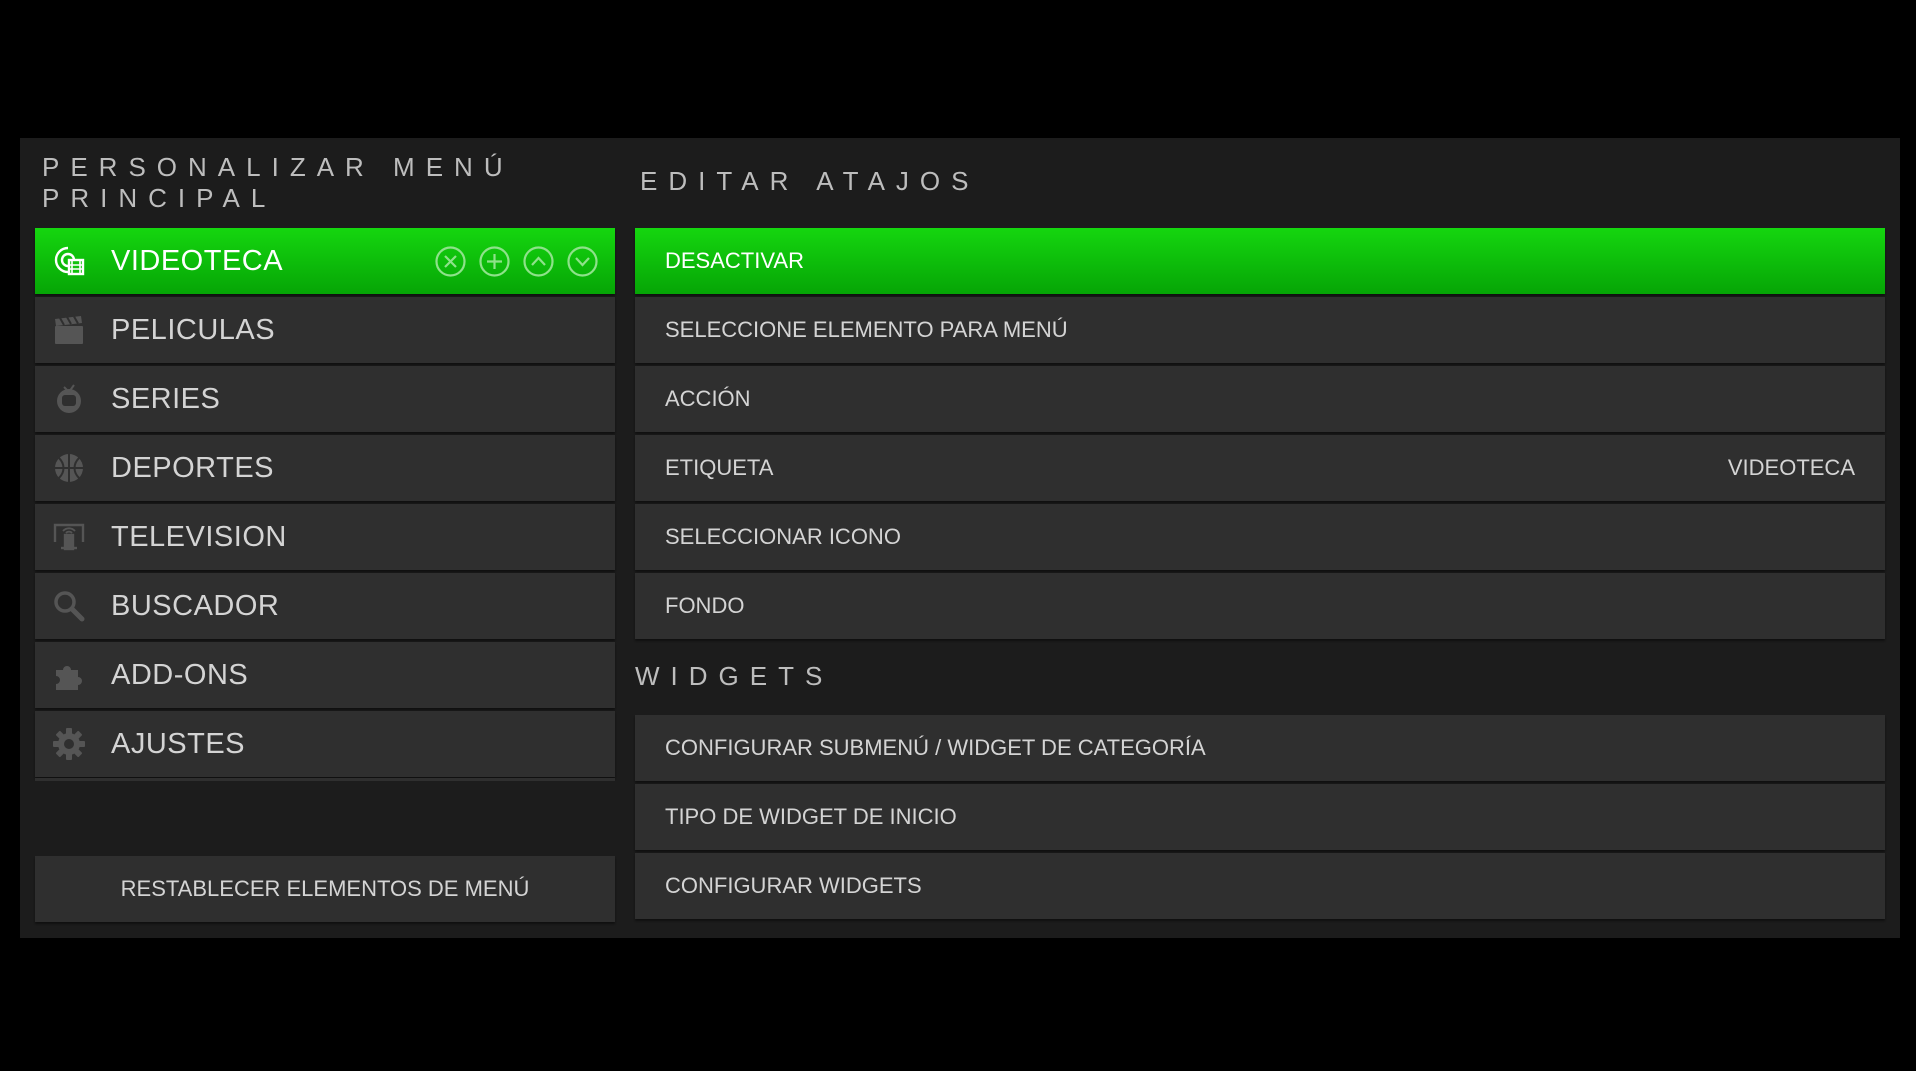 The image size is (1916, 1071). What do you see at coordinates (1260, 261) in the screenshot?
I see `disable-option: DESACTIVAR` at bounding box center [1260, 261].